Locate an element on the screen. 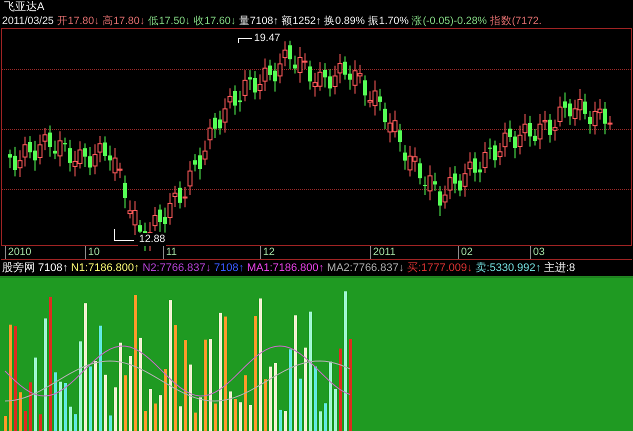 The image size is (633, 431). time-axis-label: 10 is located at coordinates (92, 252).